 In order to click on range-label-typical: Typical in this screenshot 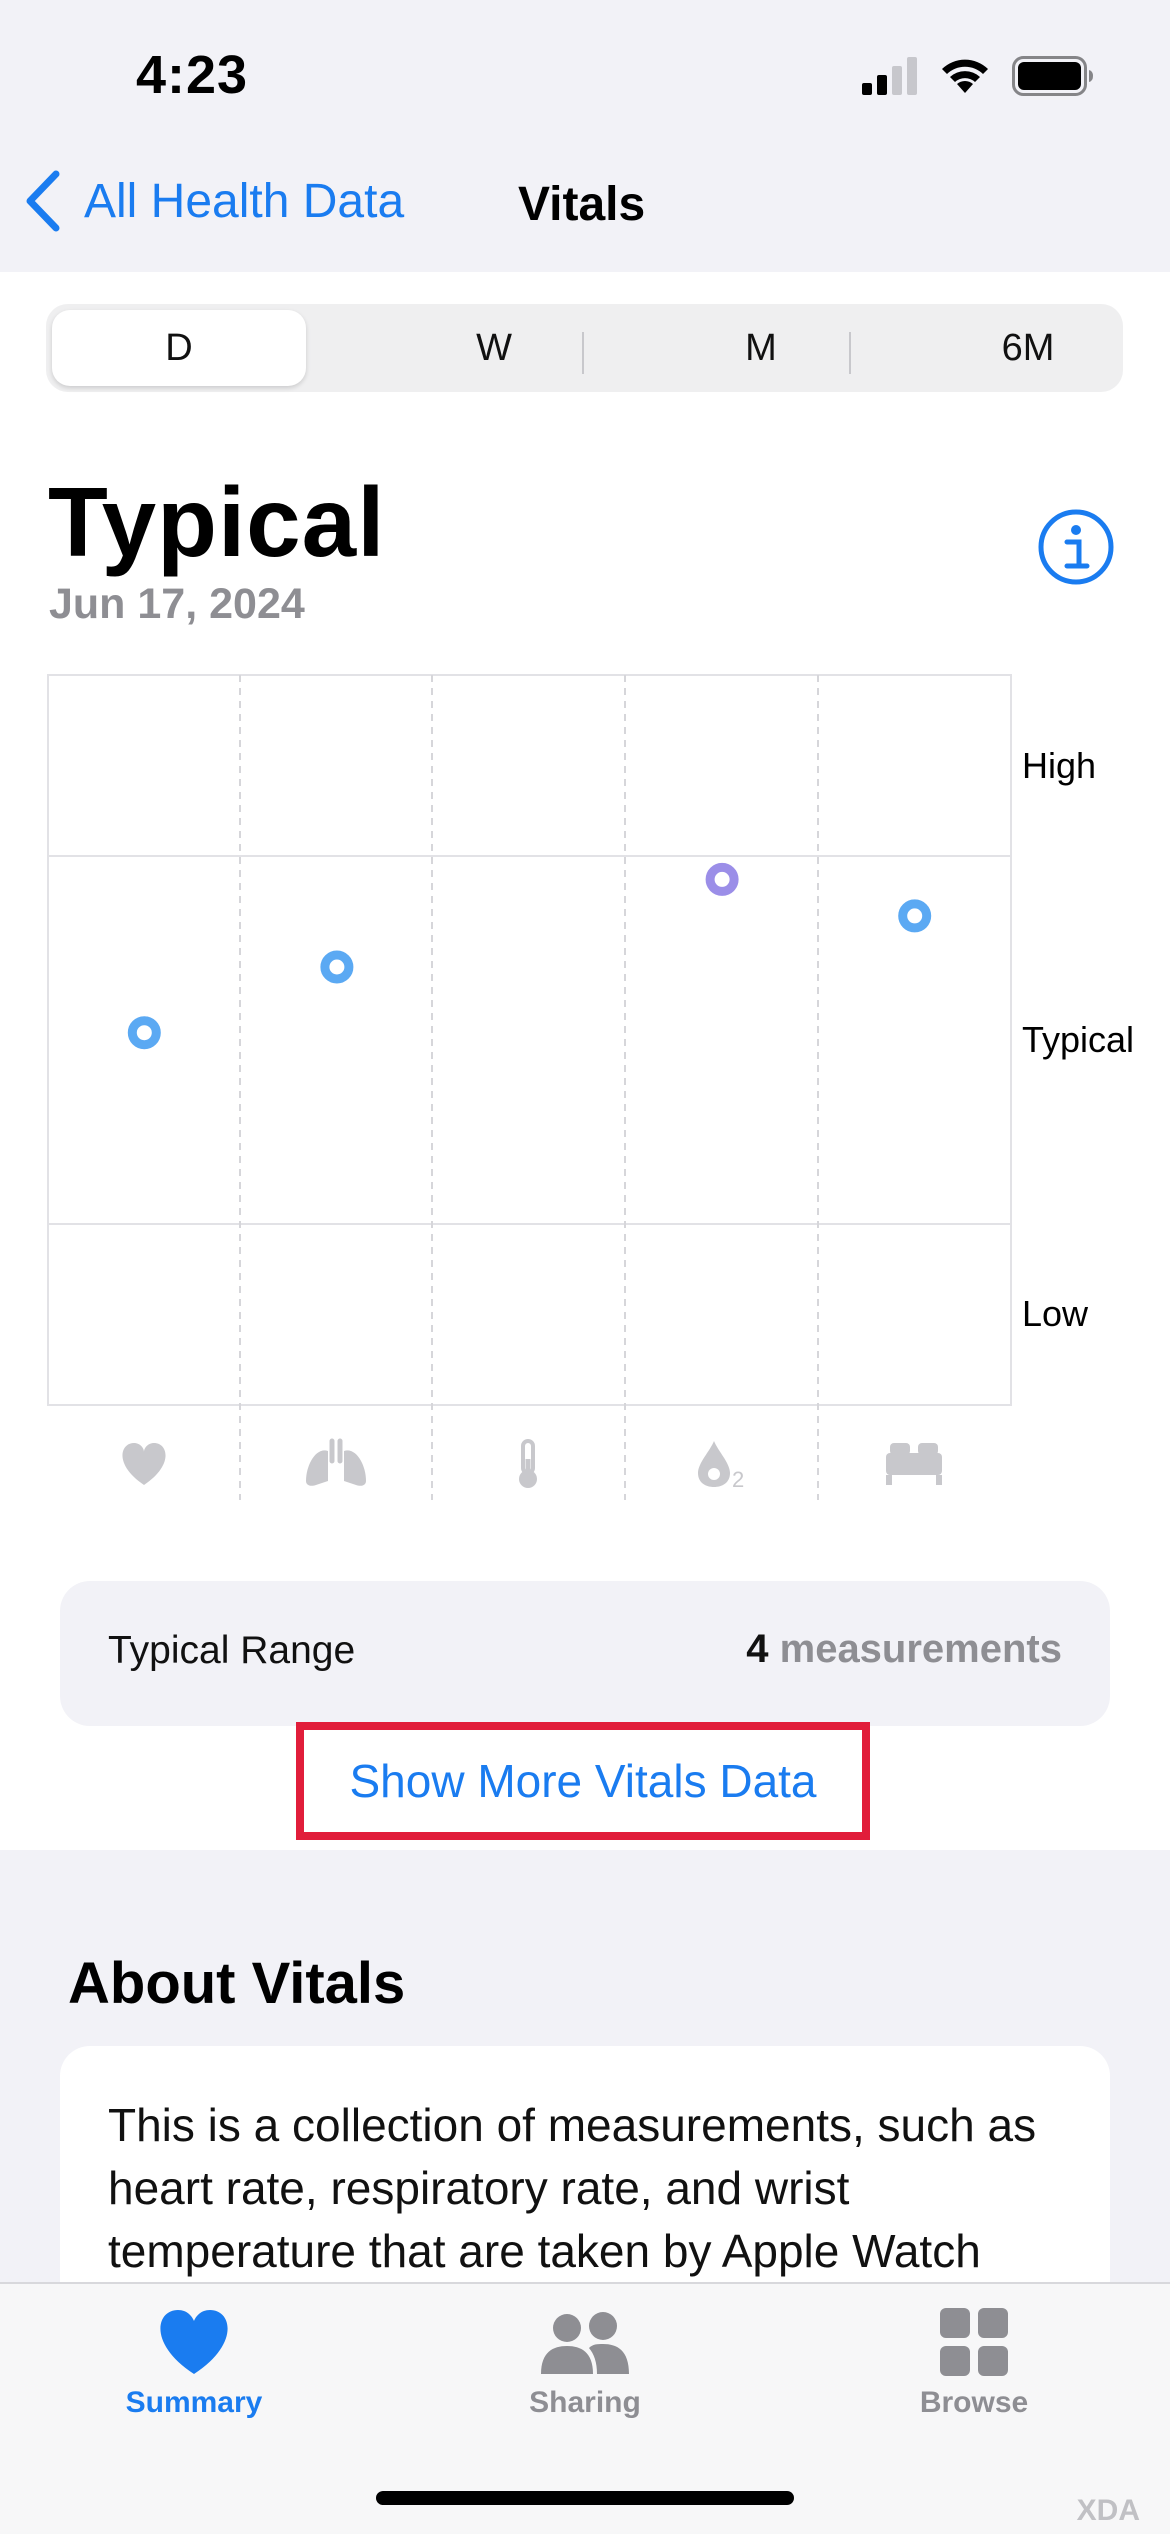, I will do `click(1078, 1039)`.